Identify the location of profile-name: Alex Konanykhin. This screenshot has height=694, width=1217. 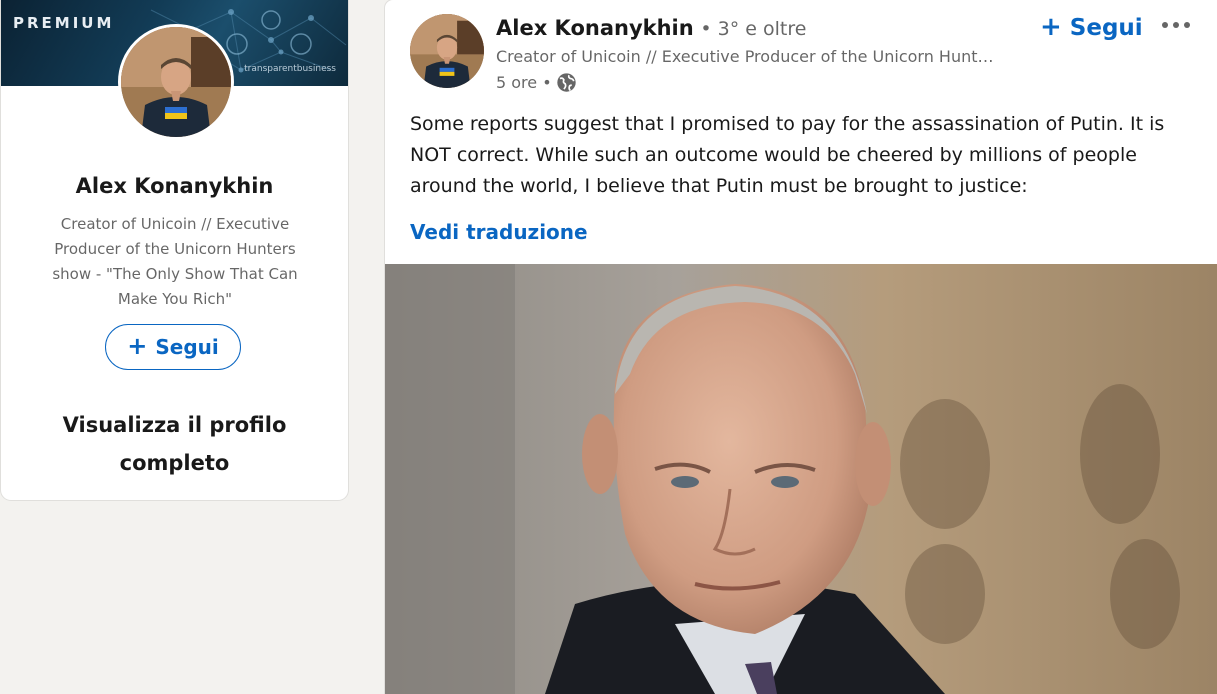
(174, 186).